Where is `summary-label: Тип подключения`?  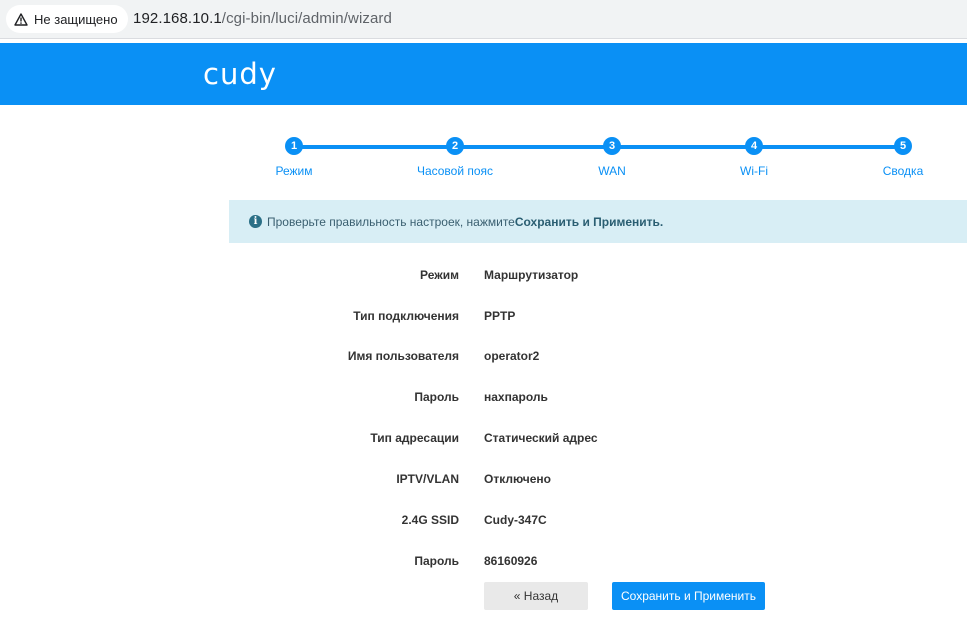
summary-label: Тип подключения is located at coordinates (406, 316).